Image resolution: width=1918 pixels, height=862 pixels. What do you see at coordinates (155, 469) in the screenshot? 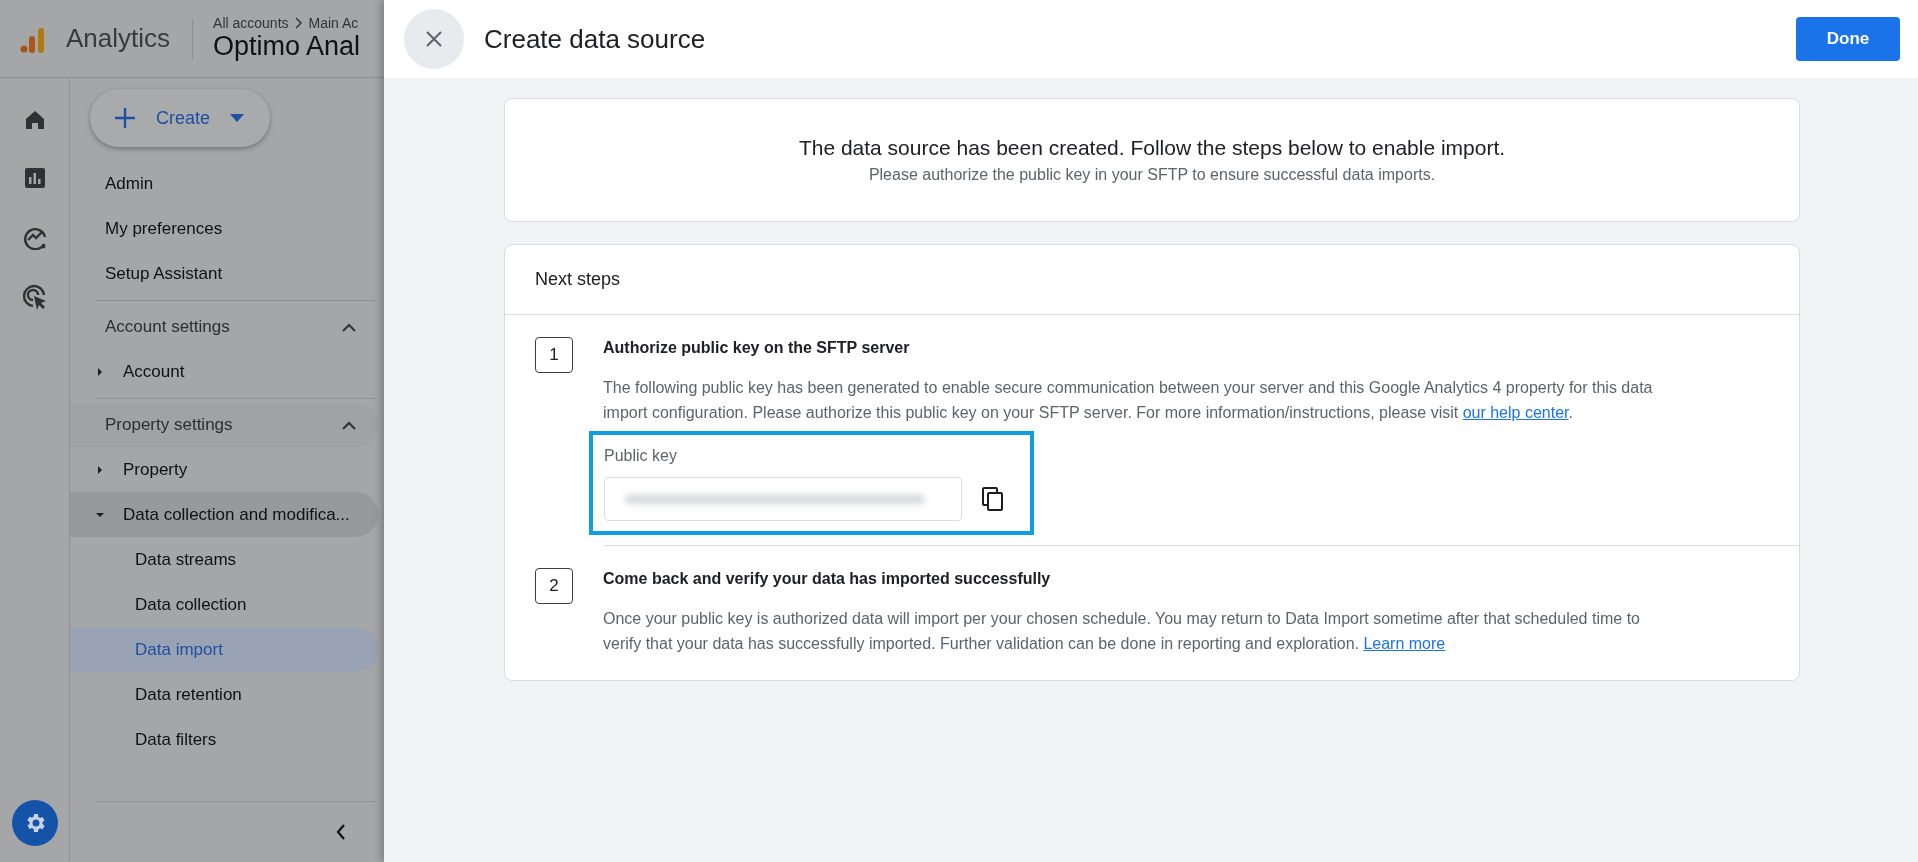
I see `nav-item: Property` at bounding box center [155, 469].